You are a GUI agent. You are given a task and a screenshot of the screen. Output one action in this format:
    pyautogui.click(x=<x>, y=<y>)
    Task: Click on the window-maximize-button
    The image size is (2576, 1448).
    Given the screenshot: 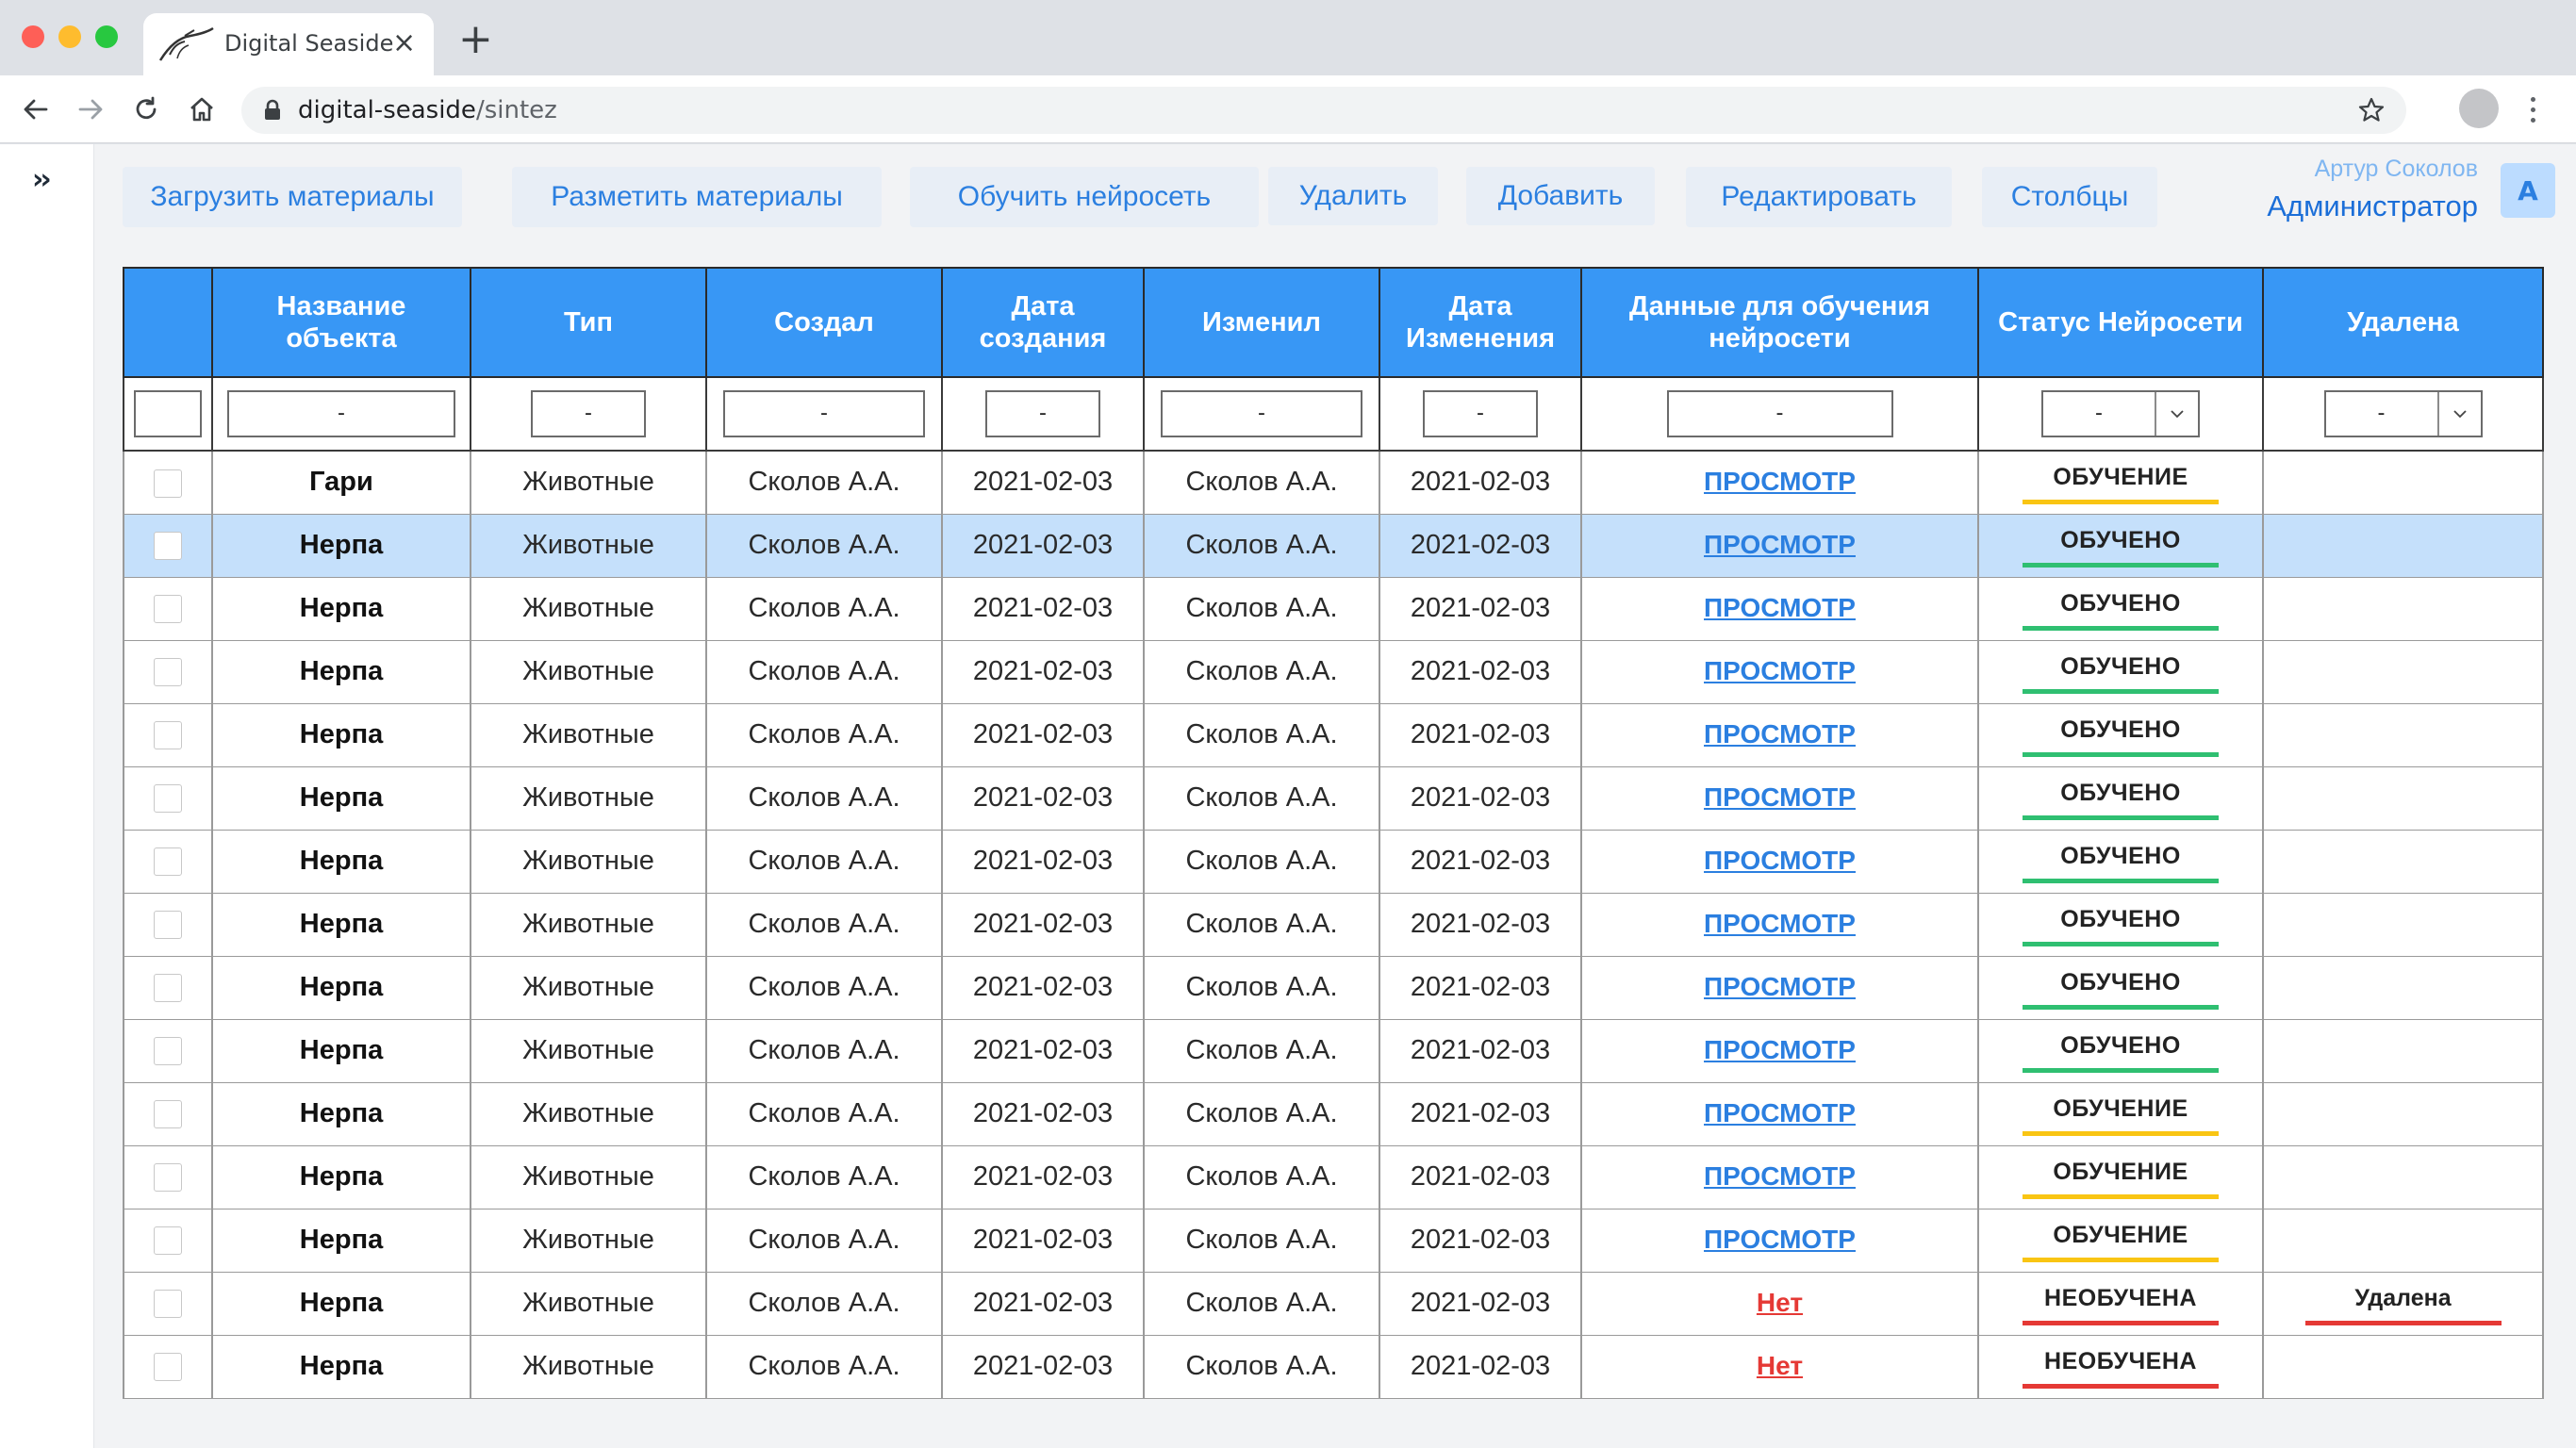 What is the action you would take?
    pyautogui.click(x=106, y=36)
    